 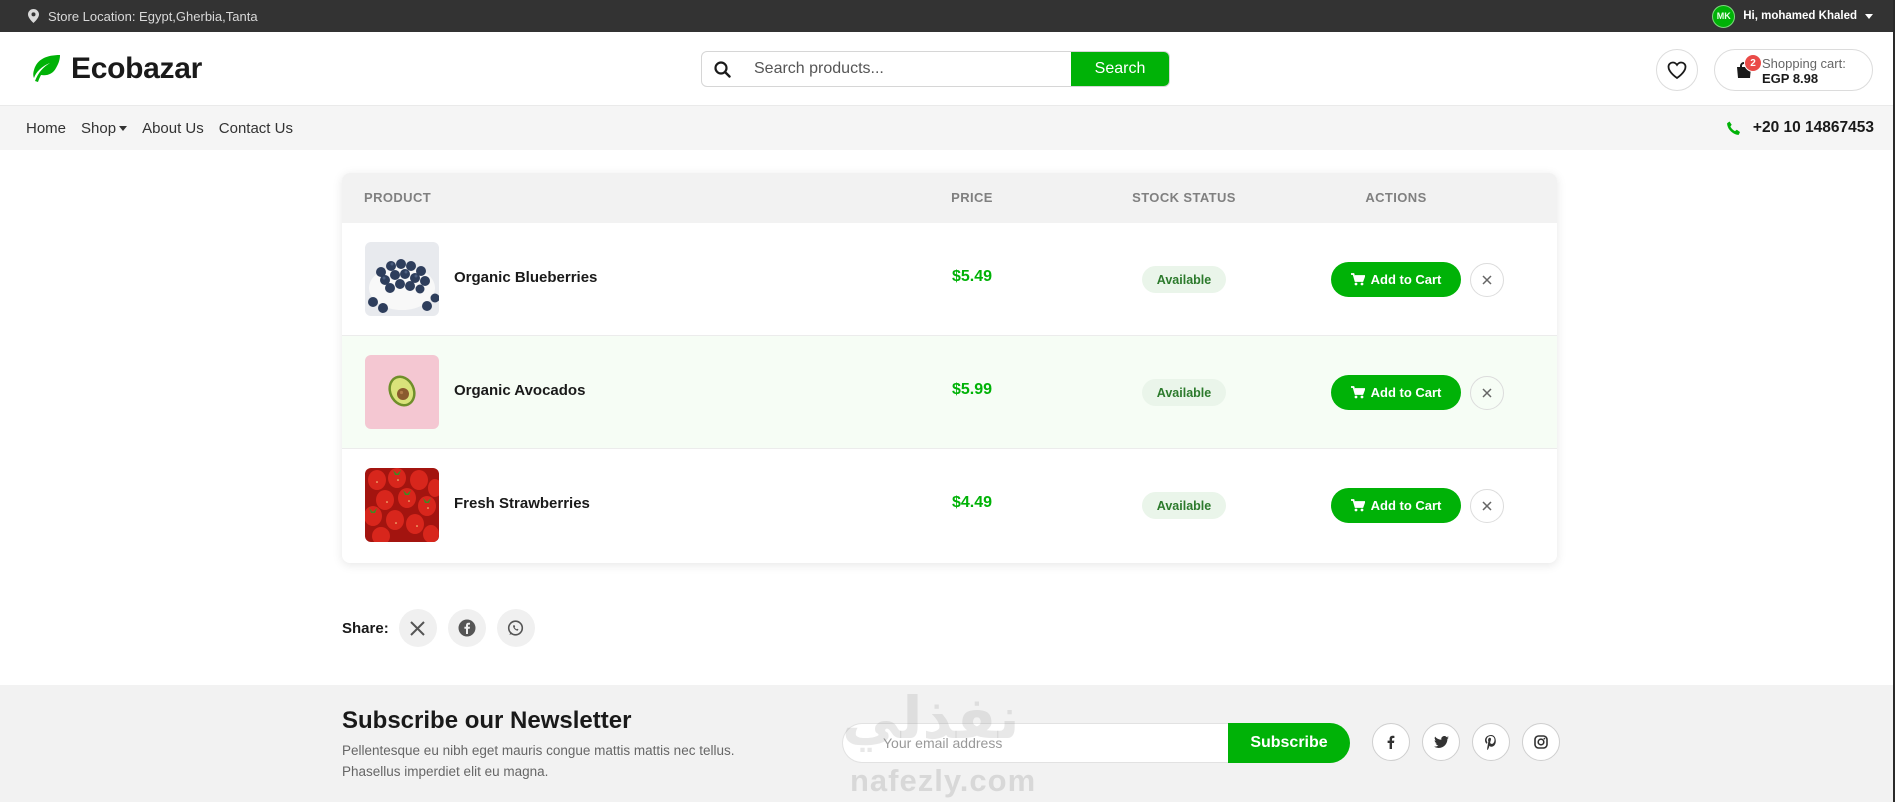 I want to click on location-pin-icon, so click(x=33, y=16).